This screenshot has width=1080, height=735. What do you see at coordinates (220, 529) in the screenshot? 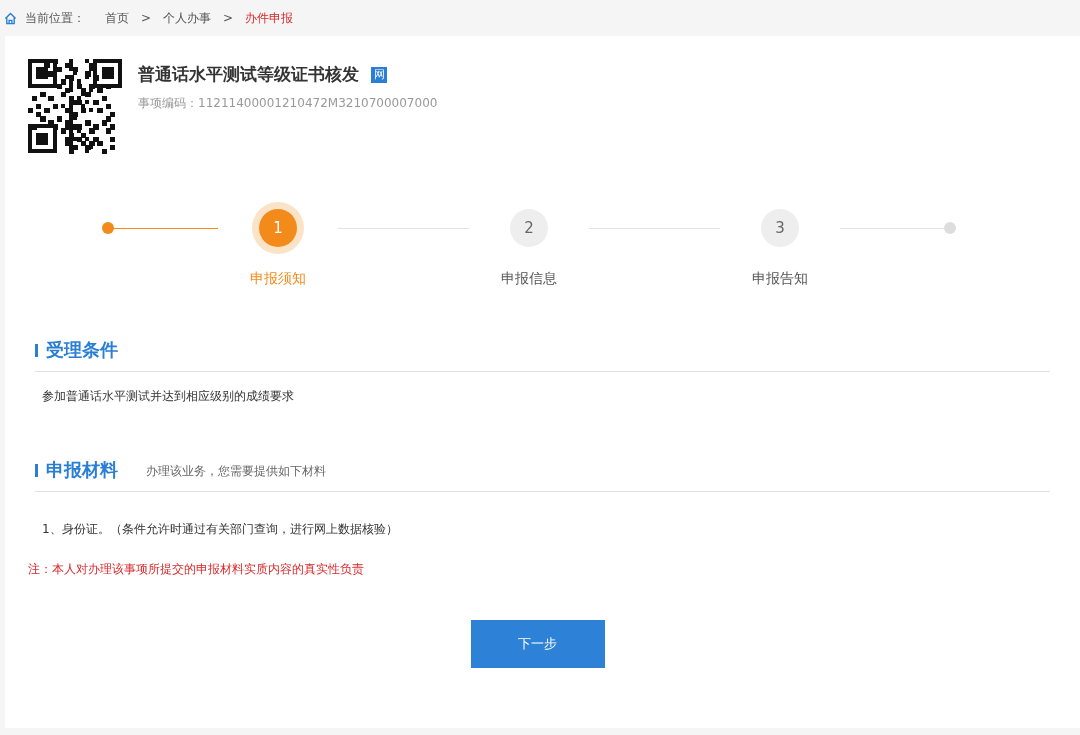
I see `material-item: 1、身份证。（条件允许时通过有关部门查询，进行网上数据核验）` at bounding box center [220, 529].